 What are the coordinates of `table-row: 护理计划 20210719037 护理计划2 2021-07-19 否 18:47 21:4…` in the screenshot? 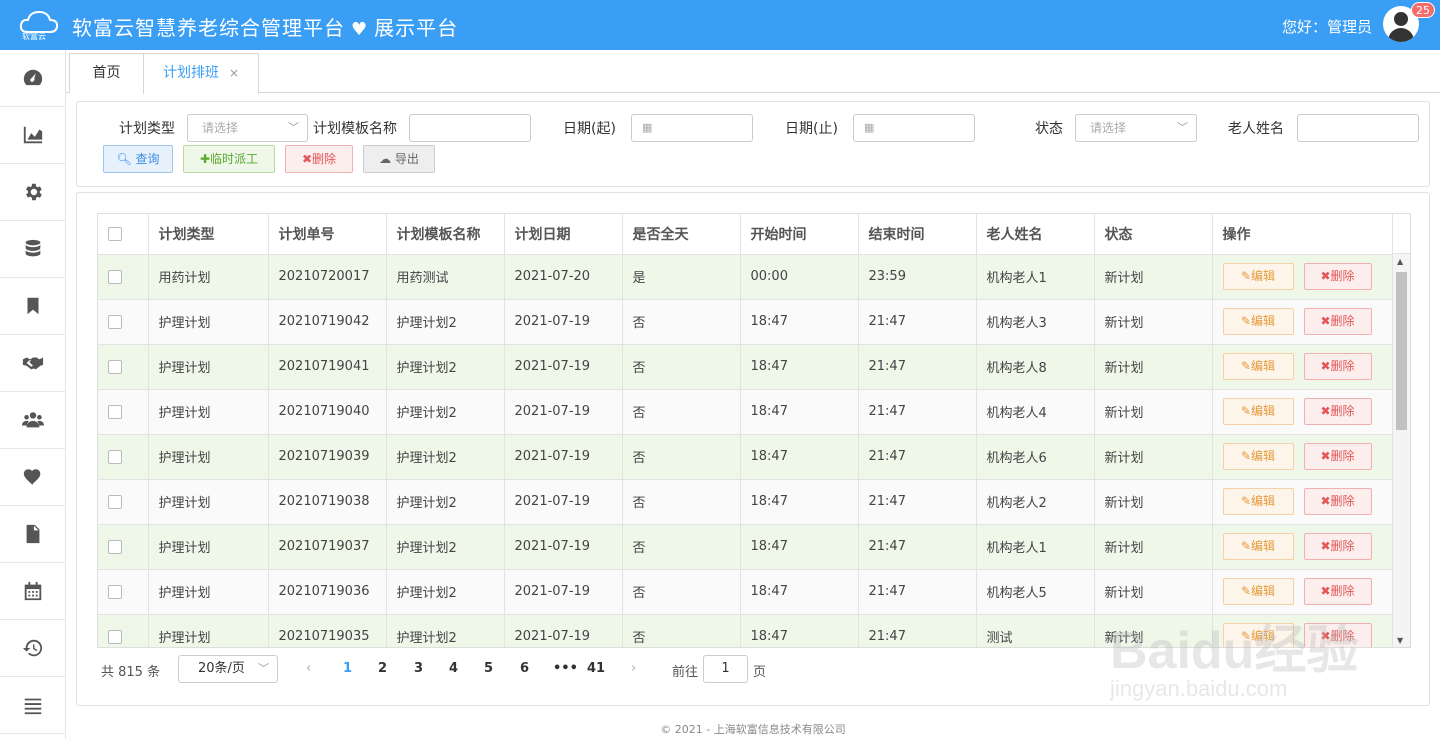 It's located at (746, 547).